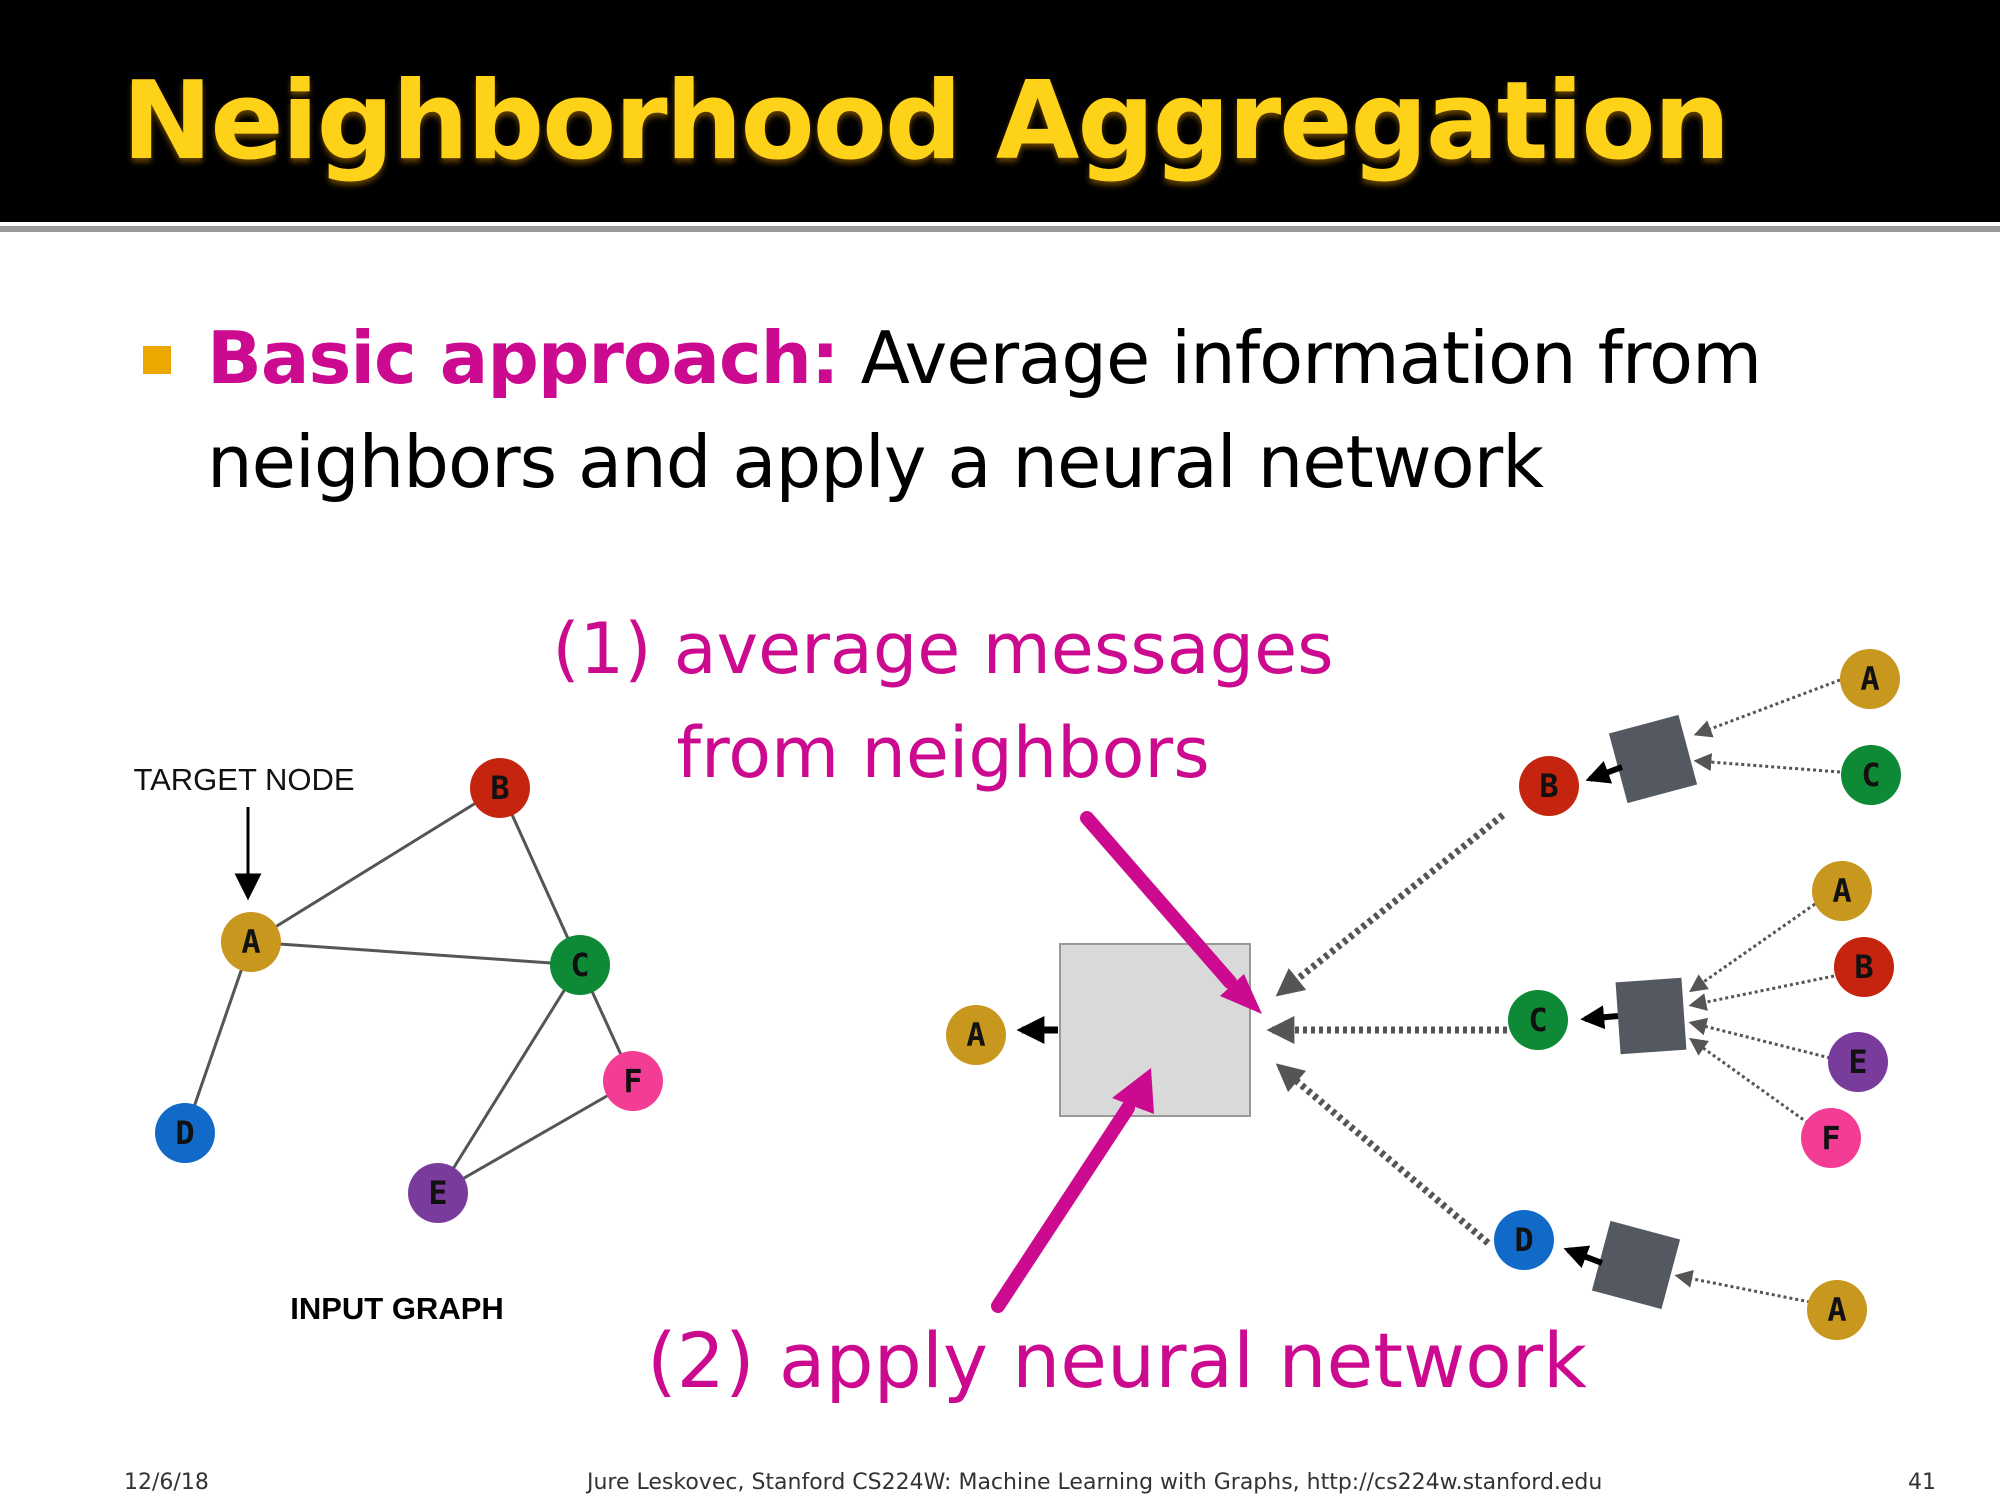  Describe the element at coordinates (1604, 772) in the screenshot. I see `block-edge-b` at that location.